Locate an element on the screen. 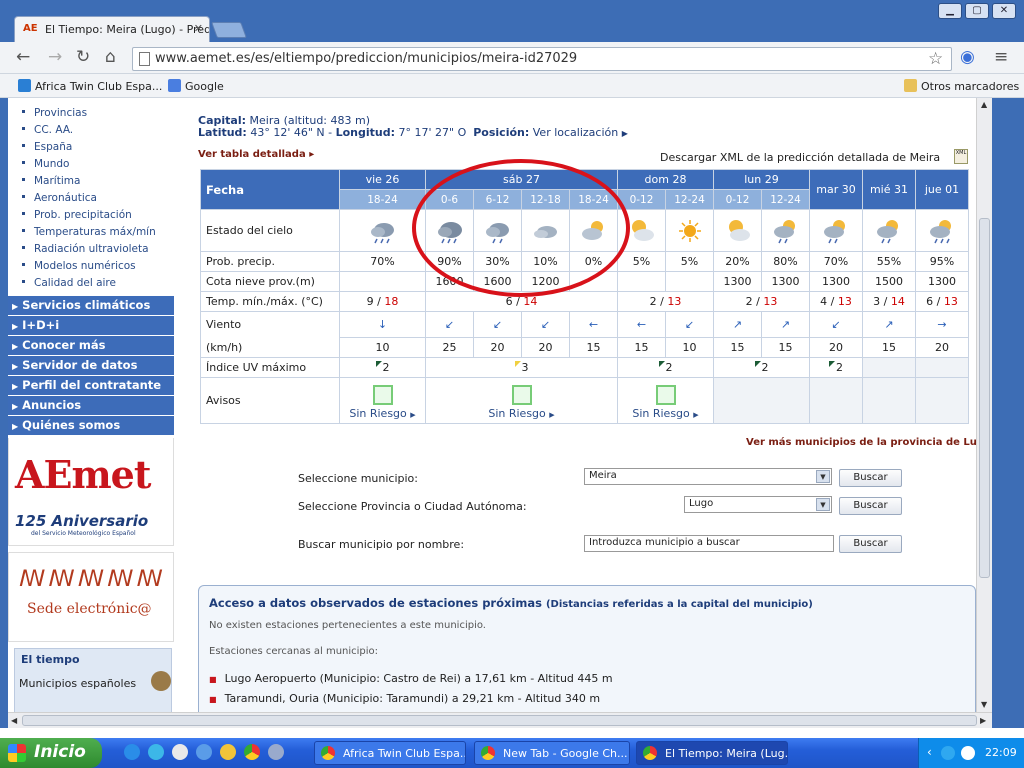 Image resolution: width=1024 pixels, height=768 pixels. close-window-button: ✕ is located at coordinates (1004, 11).